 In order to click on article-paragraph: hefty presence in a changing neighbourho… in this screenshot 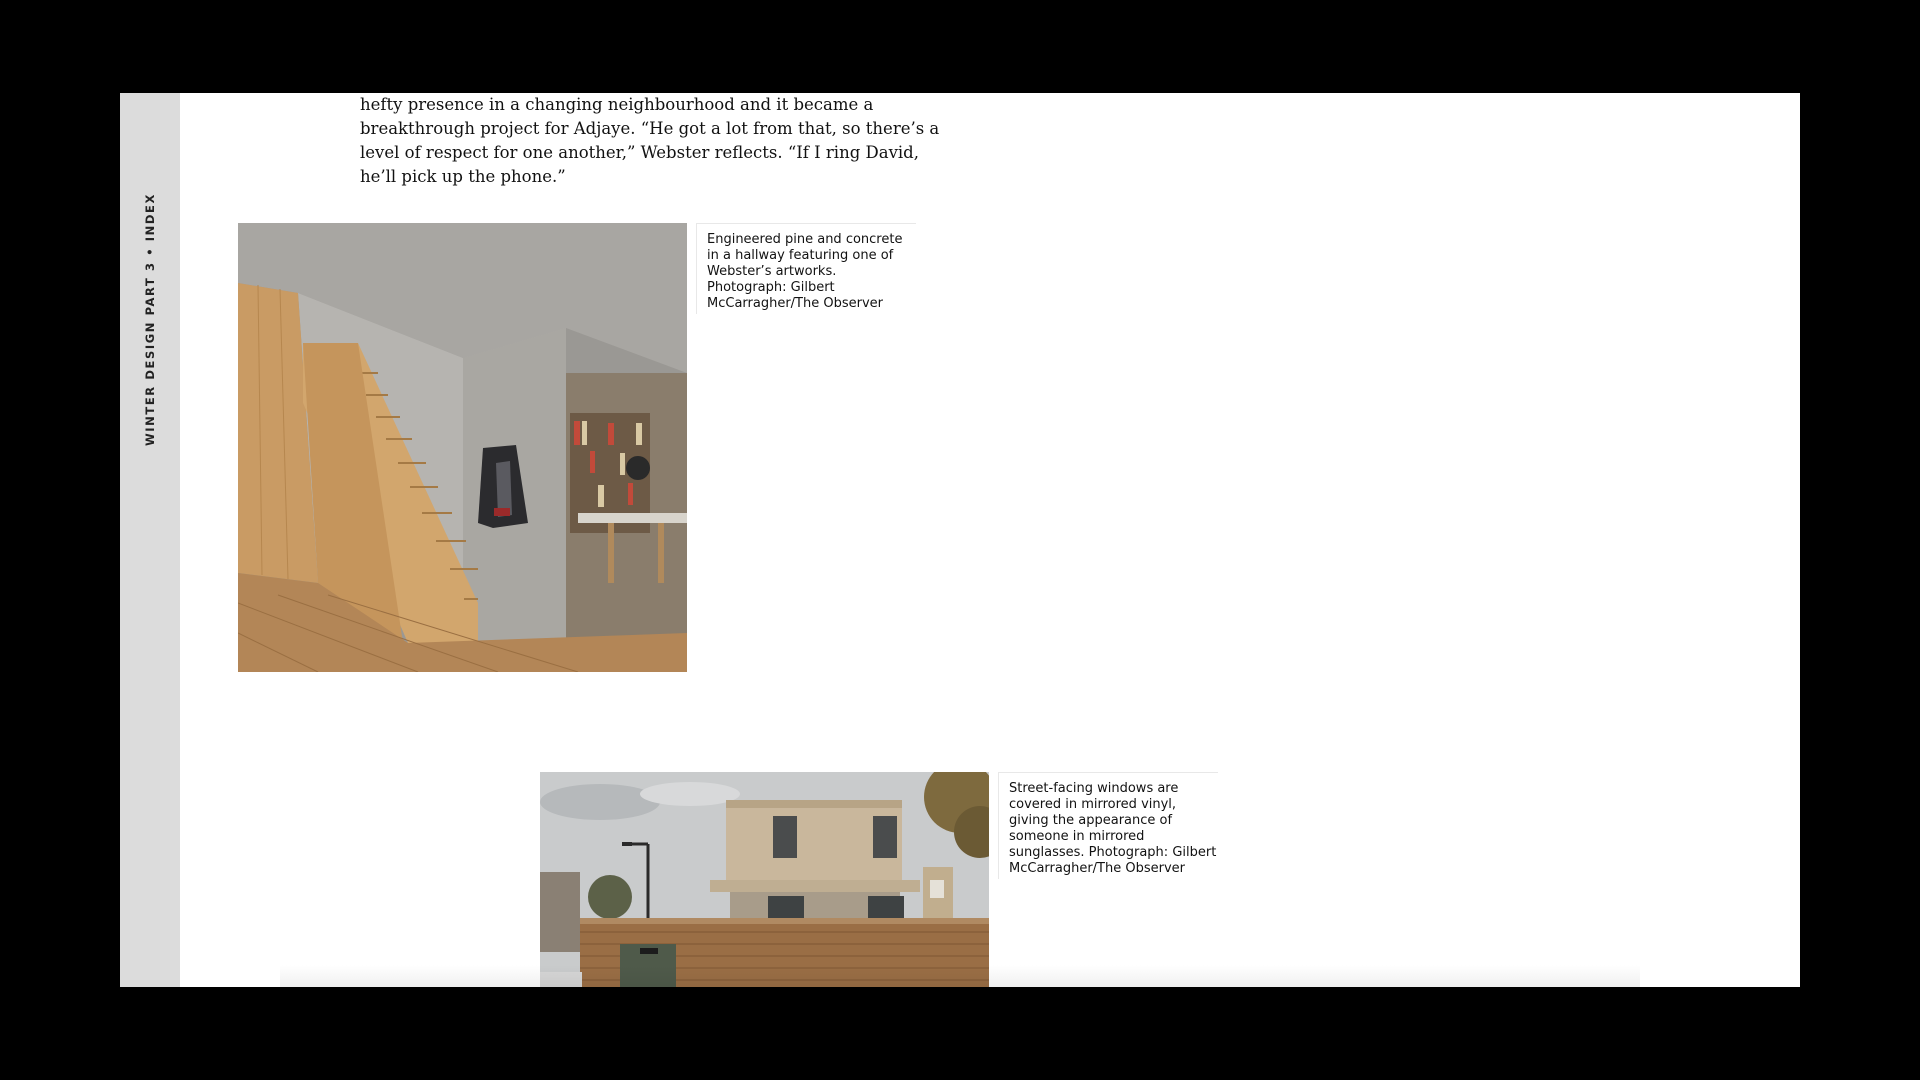, I will do `click(650, 140)`.